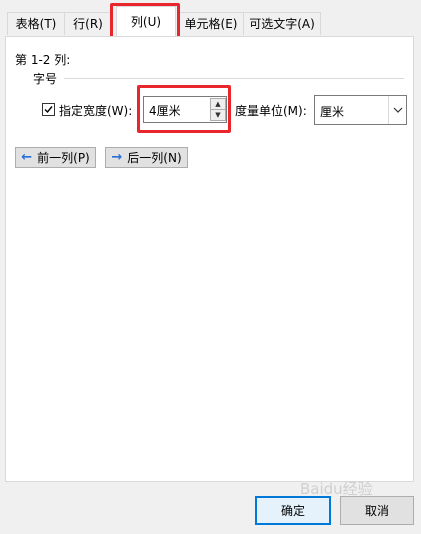  I want to click on tab-strip: 表格(T) 行(R) 列(U) 单元格(E) 可选文字(A), so click(210, 21).